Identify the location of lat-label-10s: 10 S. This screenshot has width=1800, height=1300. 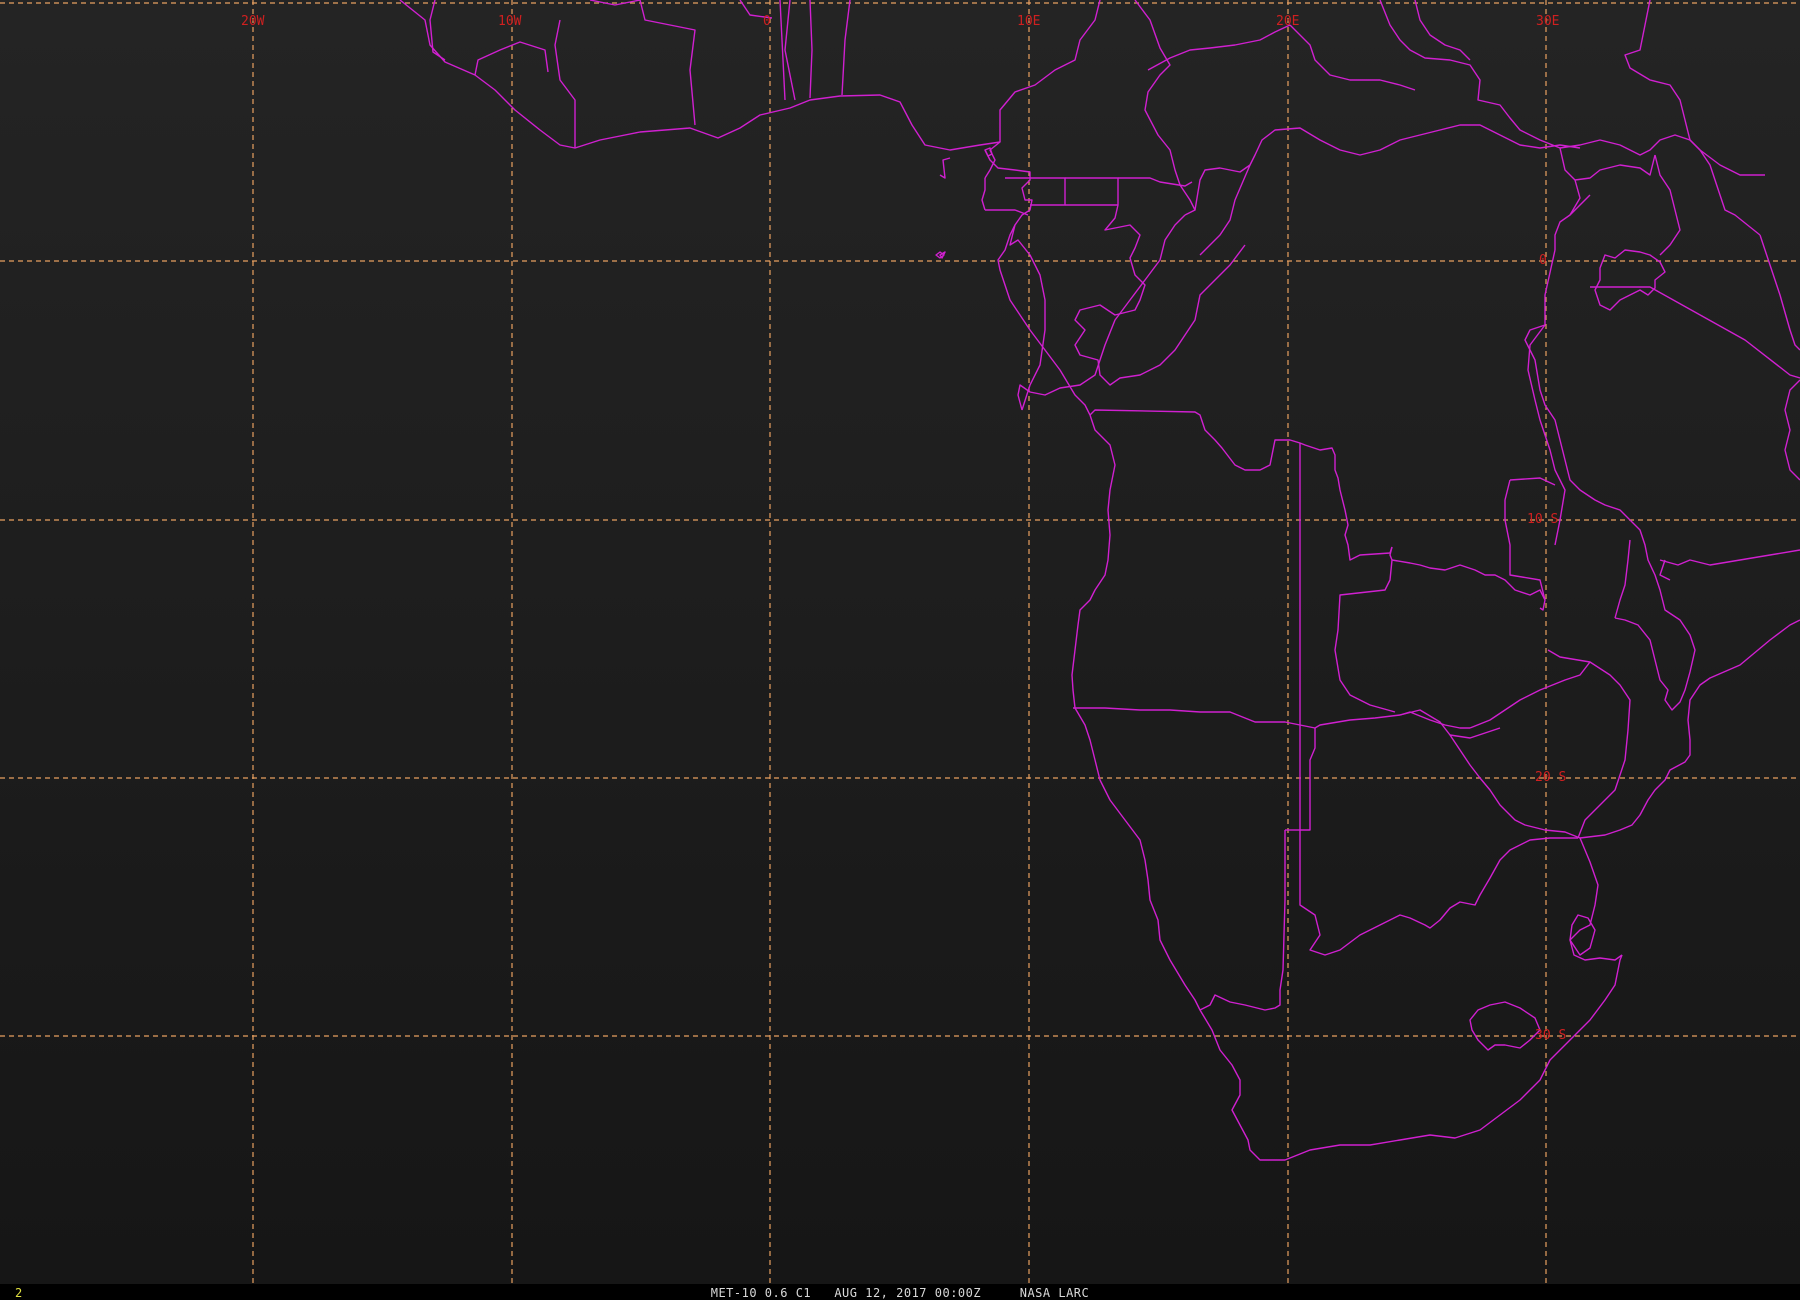
(1542, 519).